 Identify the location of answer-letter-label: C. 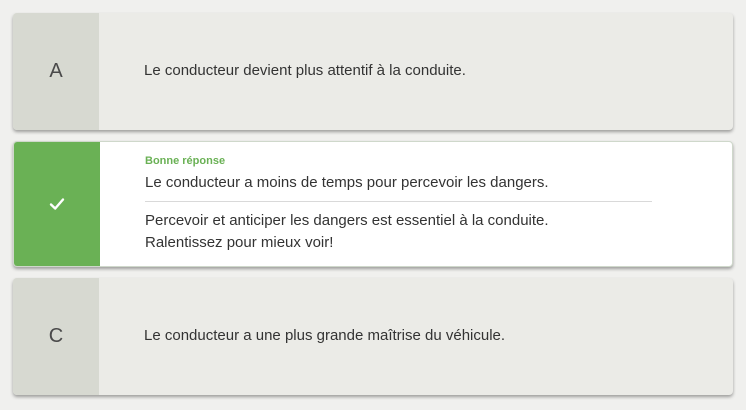
(56, 336).